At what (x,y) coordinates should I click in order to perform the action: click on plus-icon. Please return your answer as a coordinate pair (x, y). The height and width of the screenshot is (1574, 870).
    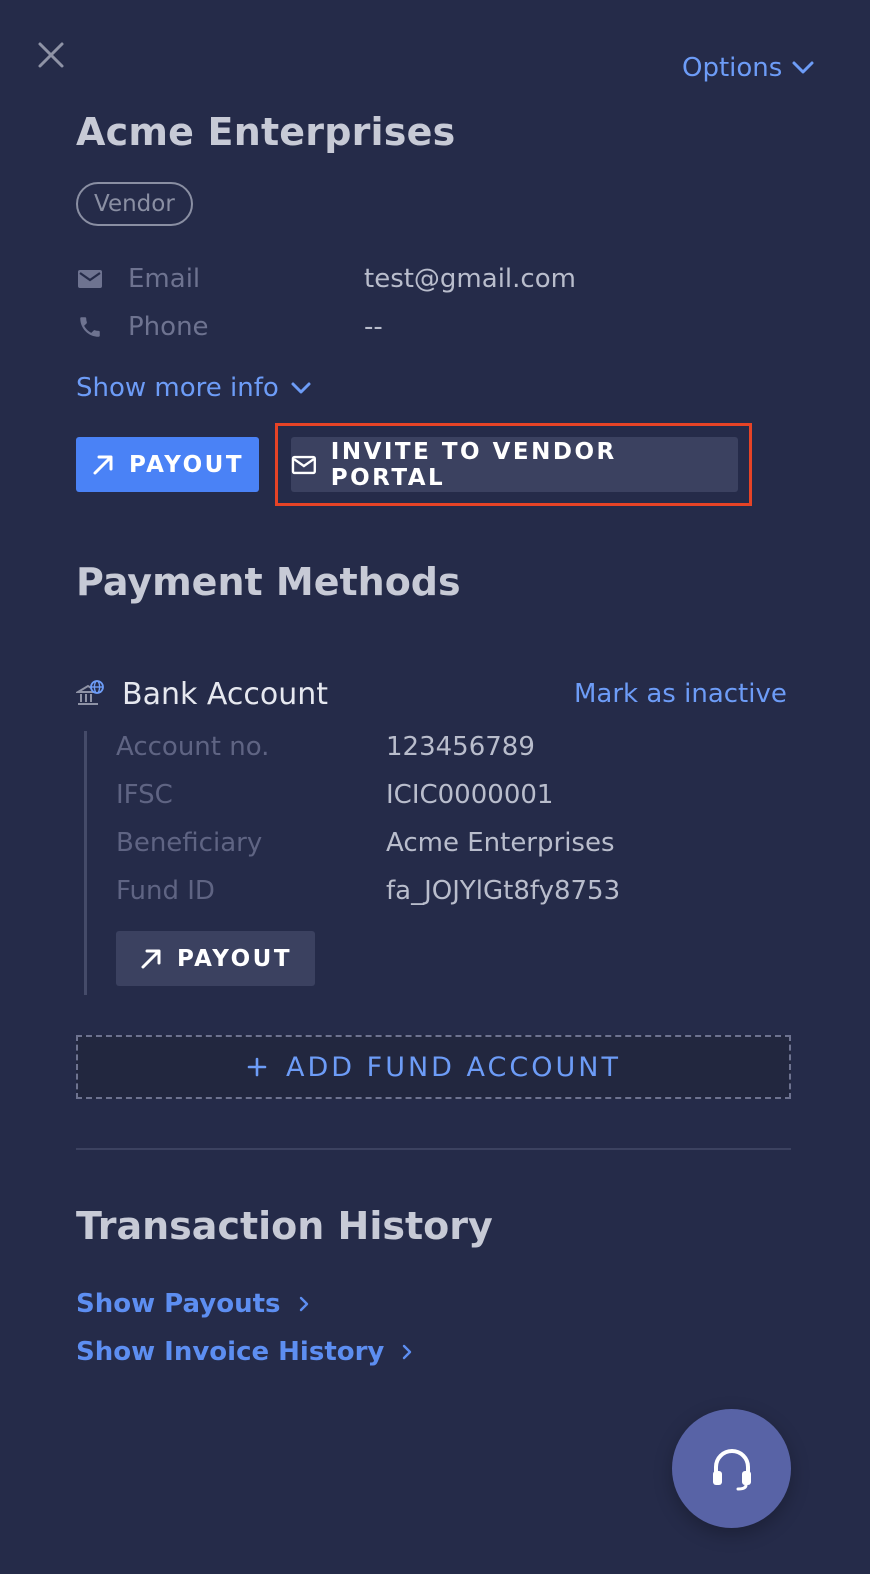
    Looking at the image, I should click on (257, 1067).